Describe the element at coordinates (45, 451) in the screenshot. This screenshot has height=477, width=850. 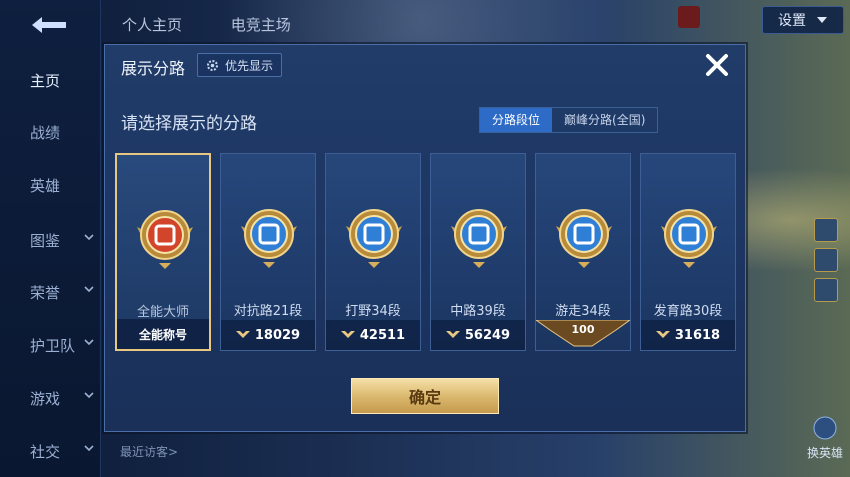
I see `sidebar-item-label: 社交` at that location.